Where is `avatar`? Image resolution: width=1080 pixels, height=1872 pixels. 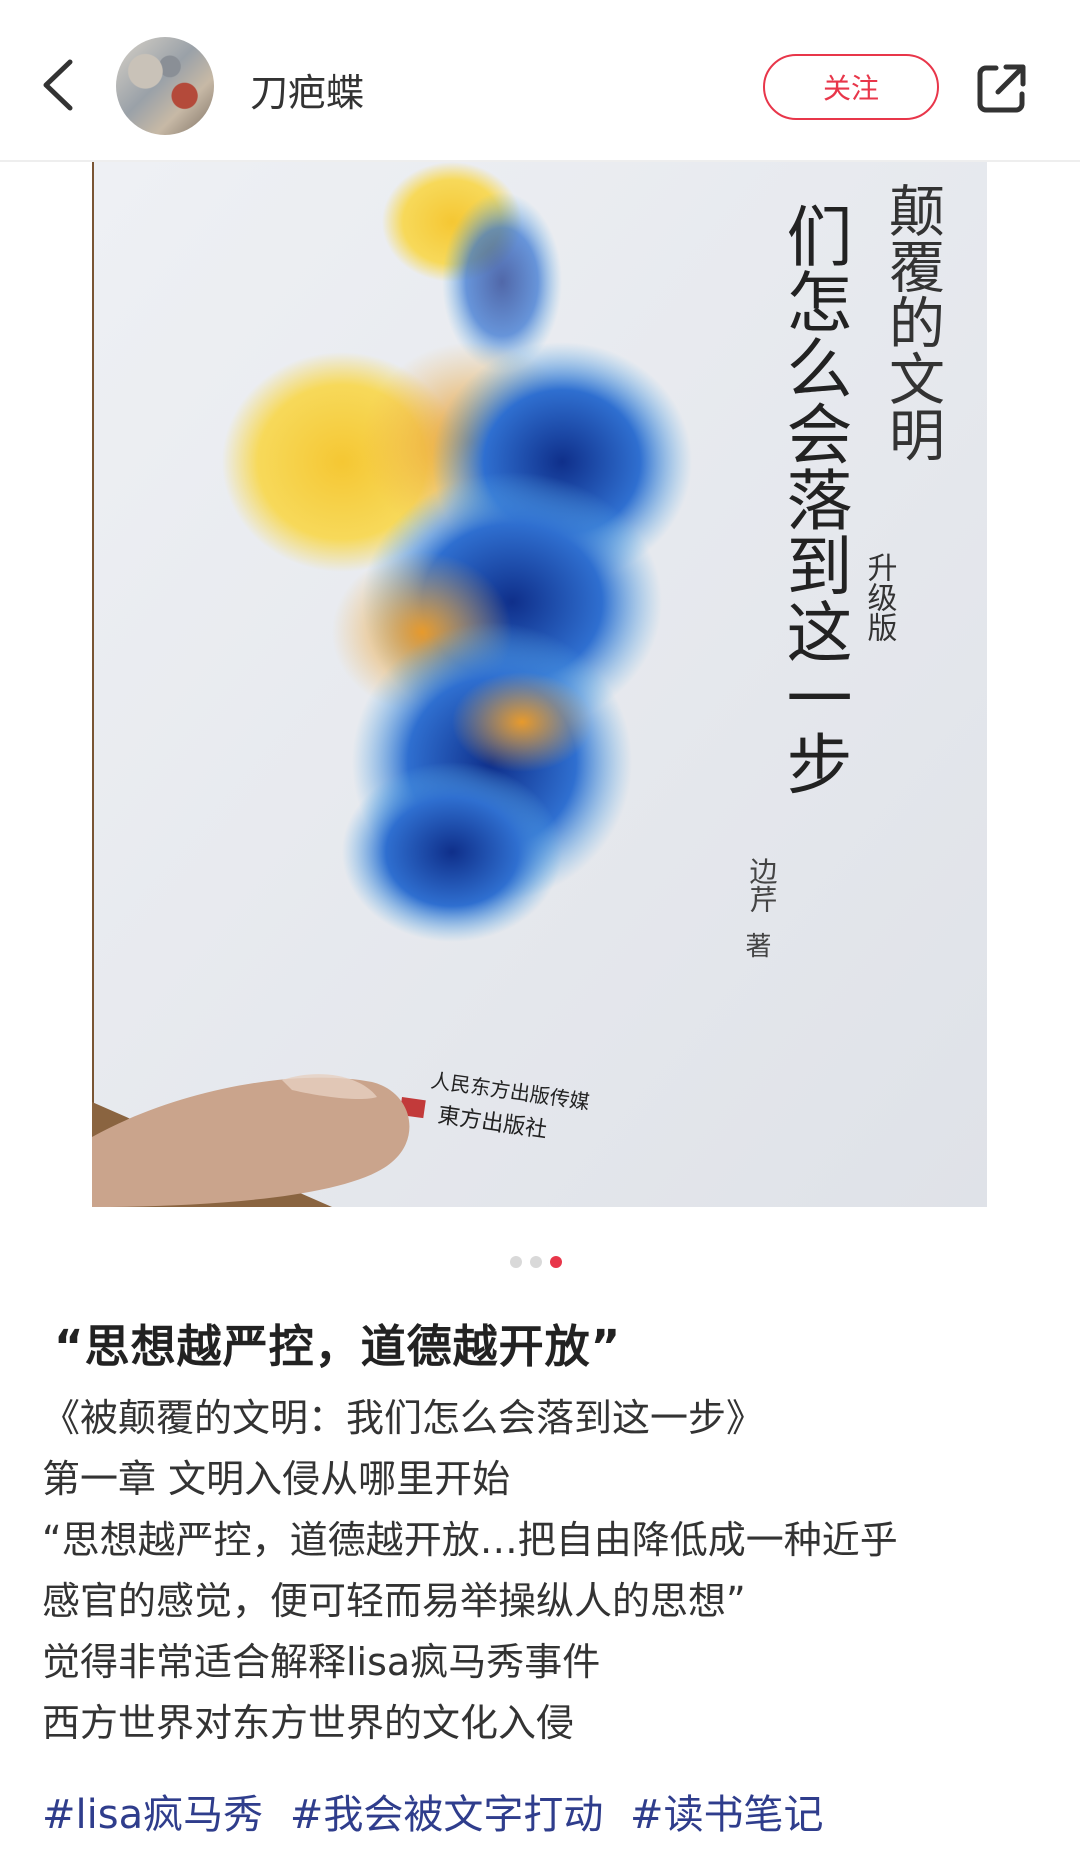 avatar is located at coordinates (165, 86).